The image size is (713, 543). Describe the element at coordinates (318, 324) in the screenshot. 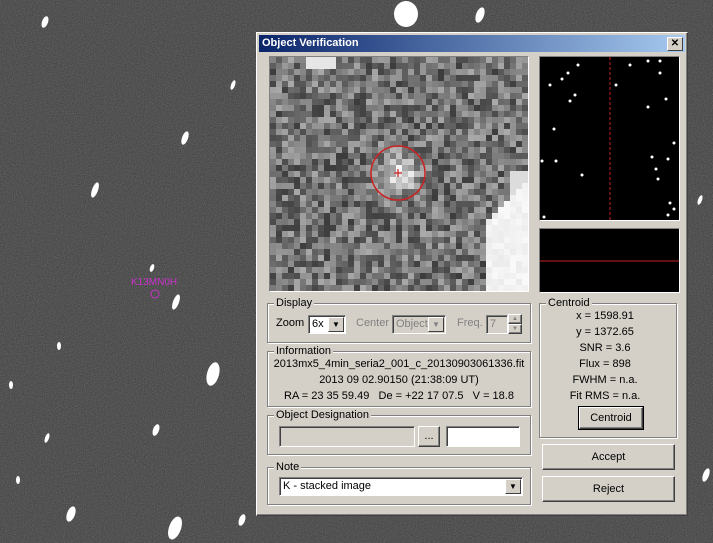

I see `zoom-value: 6x` at that location.